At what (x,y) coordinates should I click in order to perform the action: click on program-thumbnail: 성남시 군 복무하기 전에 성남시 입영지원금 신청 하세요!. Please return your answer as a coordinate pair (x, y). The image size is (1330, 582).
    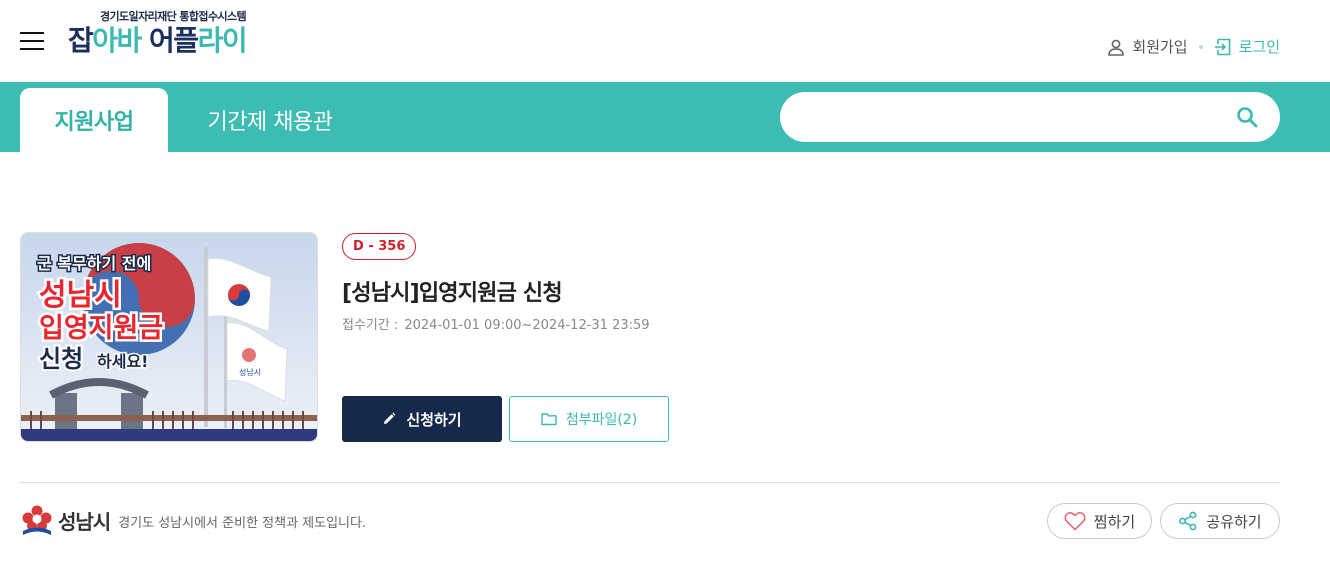
    Looking at the image, I should click on (169, 337).